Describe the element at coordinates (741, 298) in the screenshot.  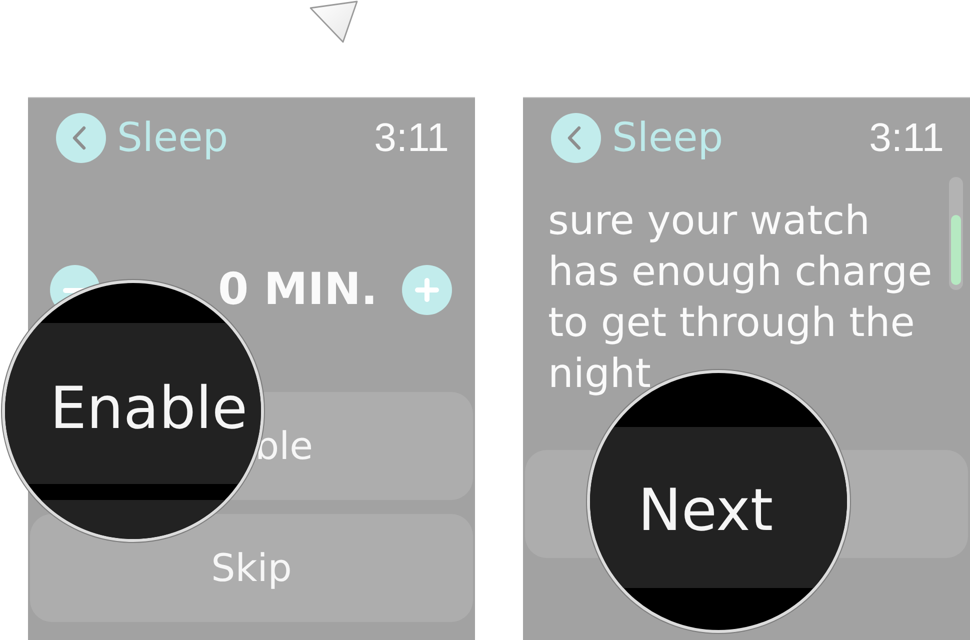
I see `message-text: sure your watch has enough charge to get through the night` at that location.